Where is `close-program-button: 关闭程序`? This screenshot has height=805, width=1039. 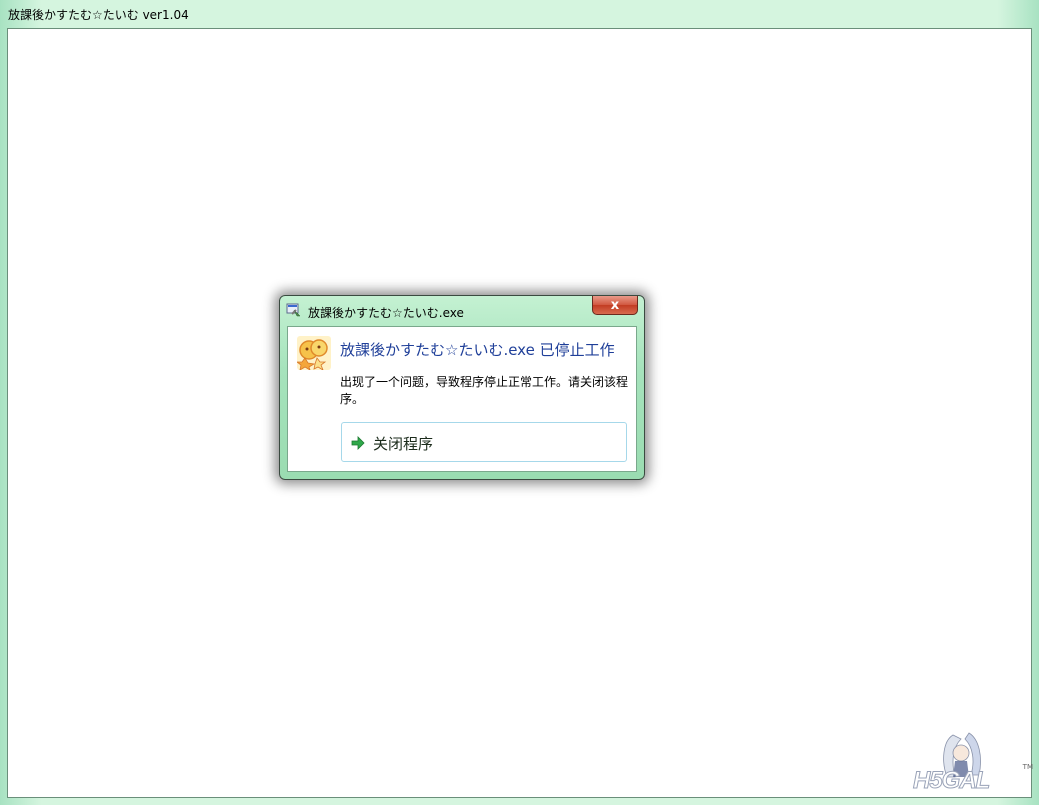 close-program-button: 关闭程序 is located at coordinates (484, 442).